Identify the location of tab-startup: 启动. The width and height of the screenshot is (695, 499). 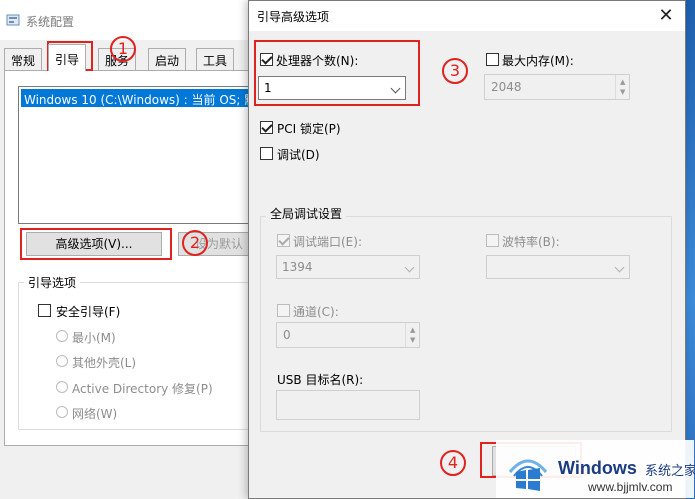
(167, 59).